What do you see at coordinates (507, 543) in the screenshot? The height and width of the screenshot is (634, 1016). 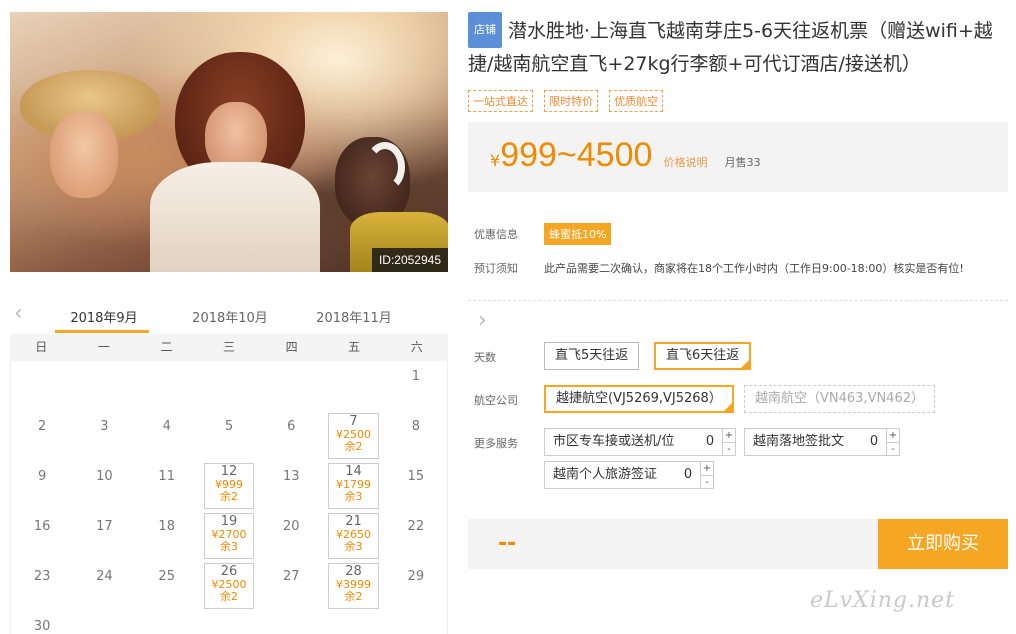 I see `total-price: --` at bounding box center [507, 543].